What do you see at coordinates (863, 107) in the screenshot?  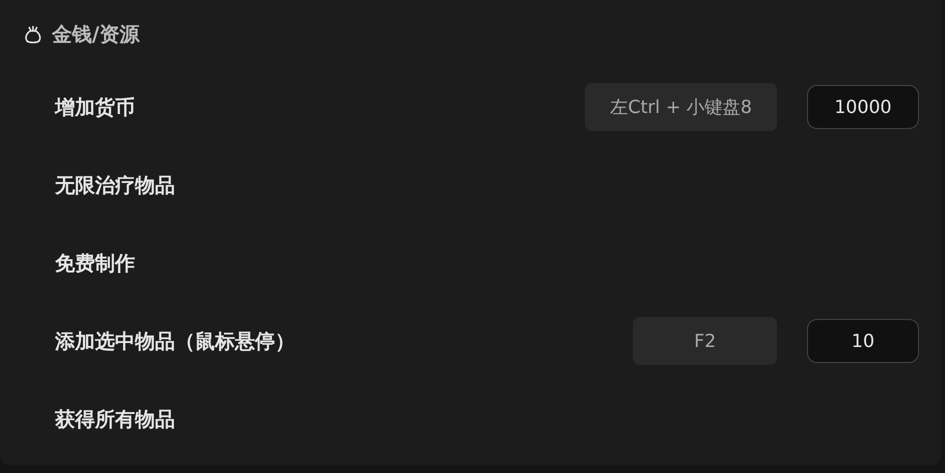 I see `value-input: 10000` at bounding box center [863, 107].